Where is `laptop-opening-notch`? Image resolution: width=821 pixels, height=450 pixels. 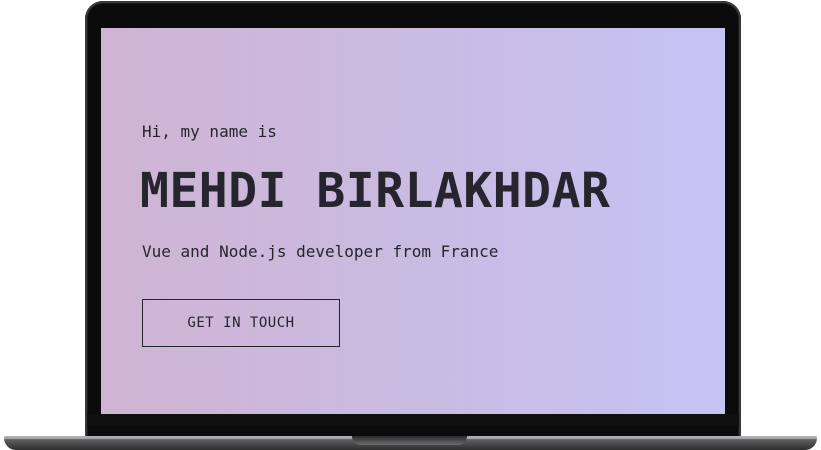
laptop-opening-notch is located at coordinates (409, 440).